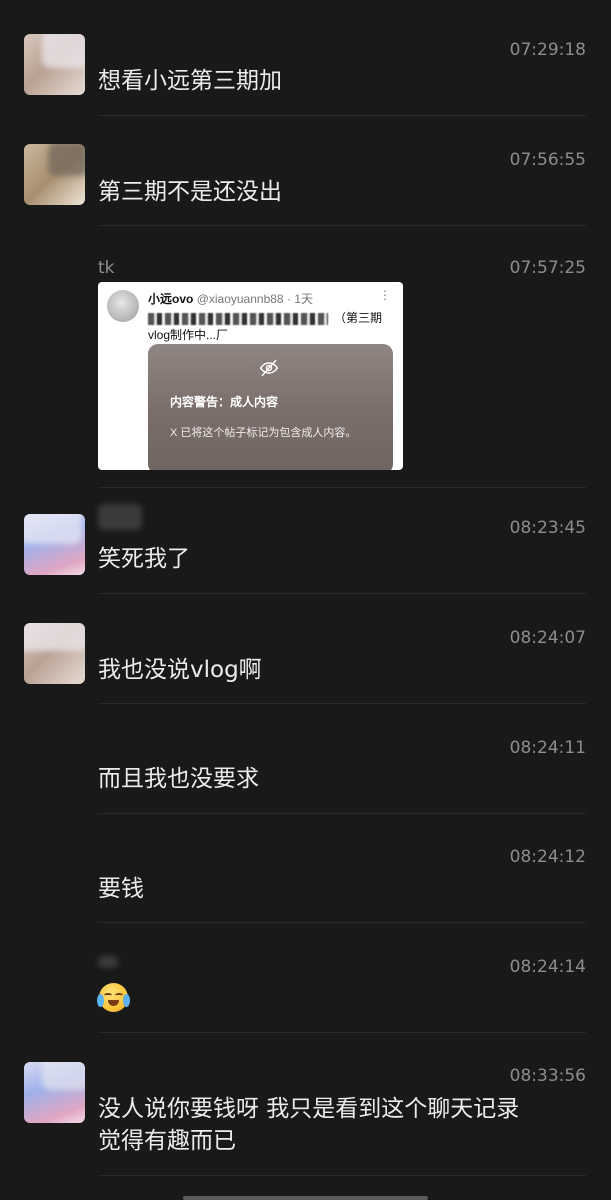 Image resolution: width=611 pixels, height=1200 pixels. What do you see at coordinates (263, 433) in the screenshot?
I see `warning-description: X 已将这个帖子标记为包含成人内容。` at bounding box center [263, 433].